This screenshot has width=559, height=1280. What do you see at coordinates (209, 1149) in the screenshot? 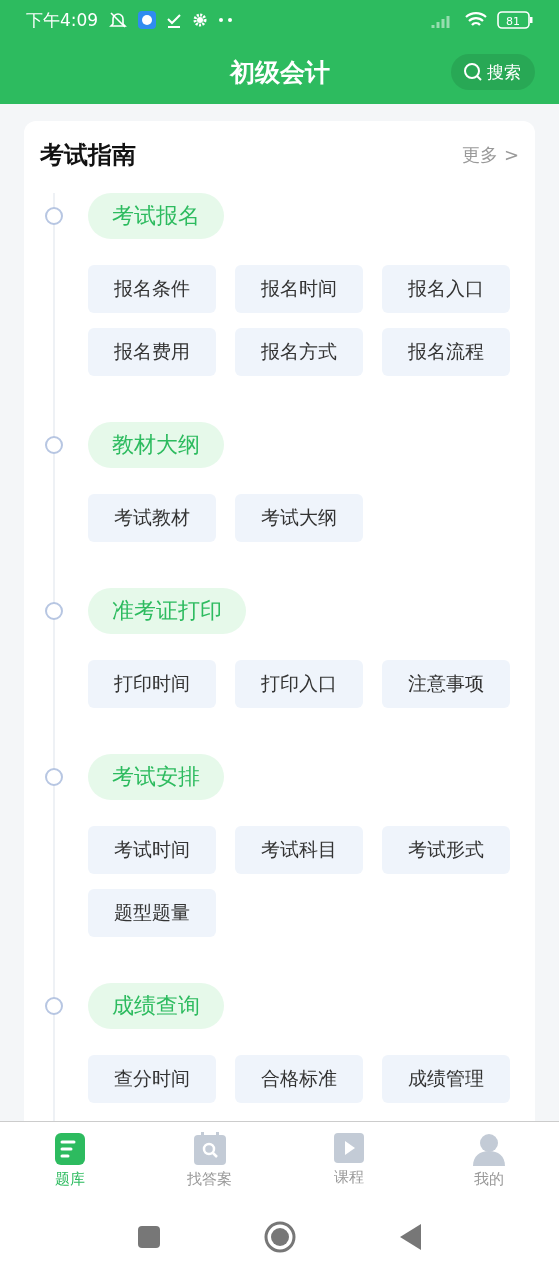
I see `calendar-search-icon` at bounding box center [209, 1149].